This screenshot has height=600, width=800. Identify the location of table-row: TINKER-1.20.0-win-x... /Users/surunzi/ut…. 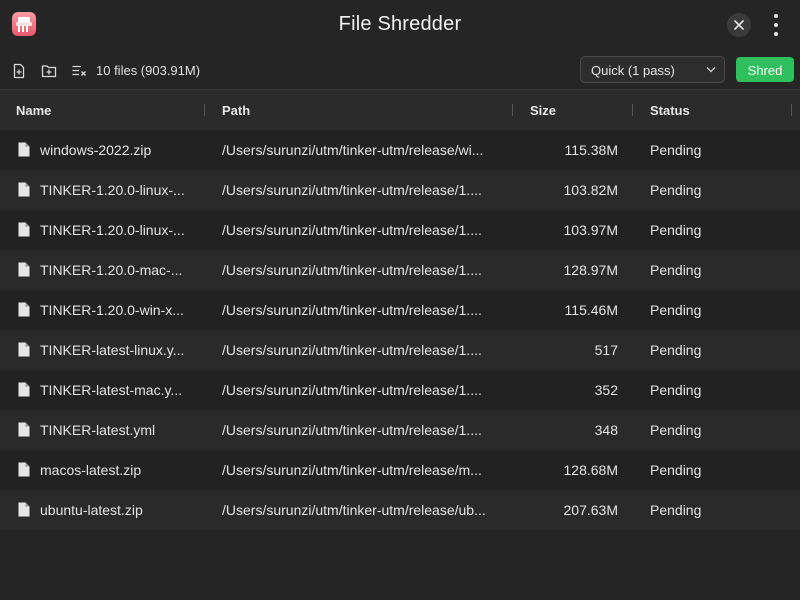
(400, 310).